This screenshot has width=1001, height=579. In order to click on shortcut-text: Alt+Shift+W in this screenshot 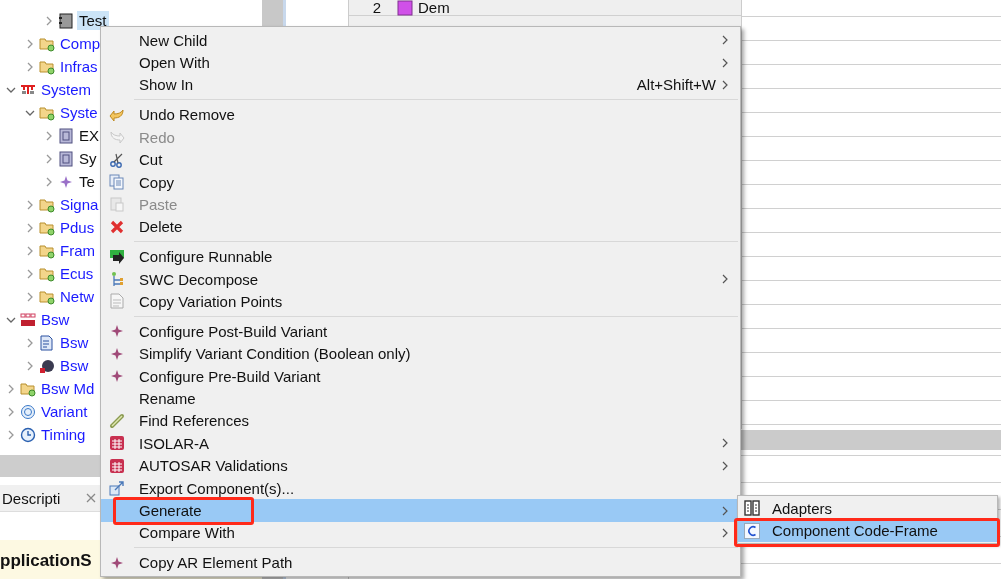, I will do `click(676, 85)`.